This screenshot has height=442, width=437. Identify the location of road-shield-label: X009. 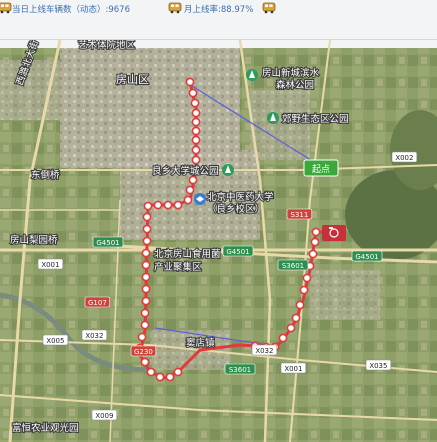
(104, 416).